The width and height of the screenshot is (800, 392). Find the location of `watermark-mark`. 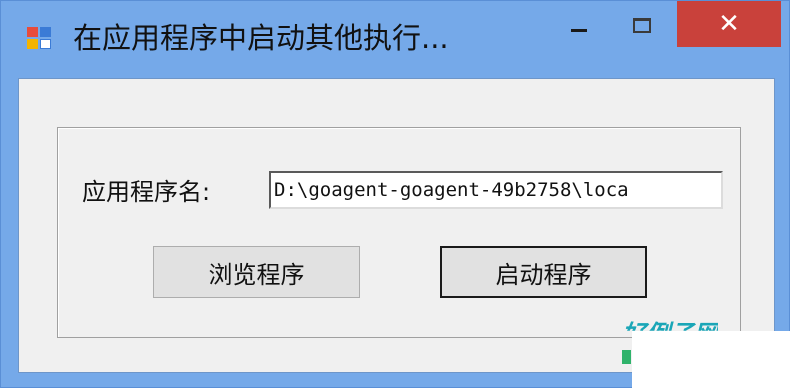

watermark-mark is located at coordinates (626, 357).